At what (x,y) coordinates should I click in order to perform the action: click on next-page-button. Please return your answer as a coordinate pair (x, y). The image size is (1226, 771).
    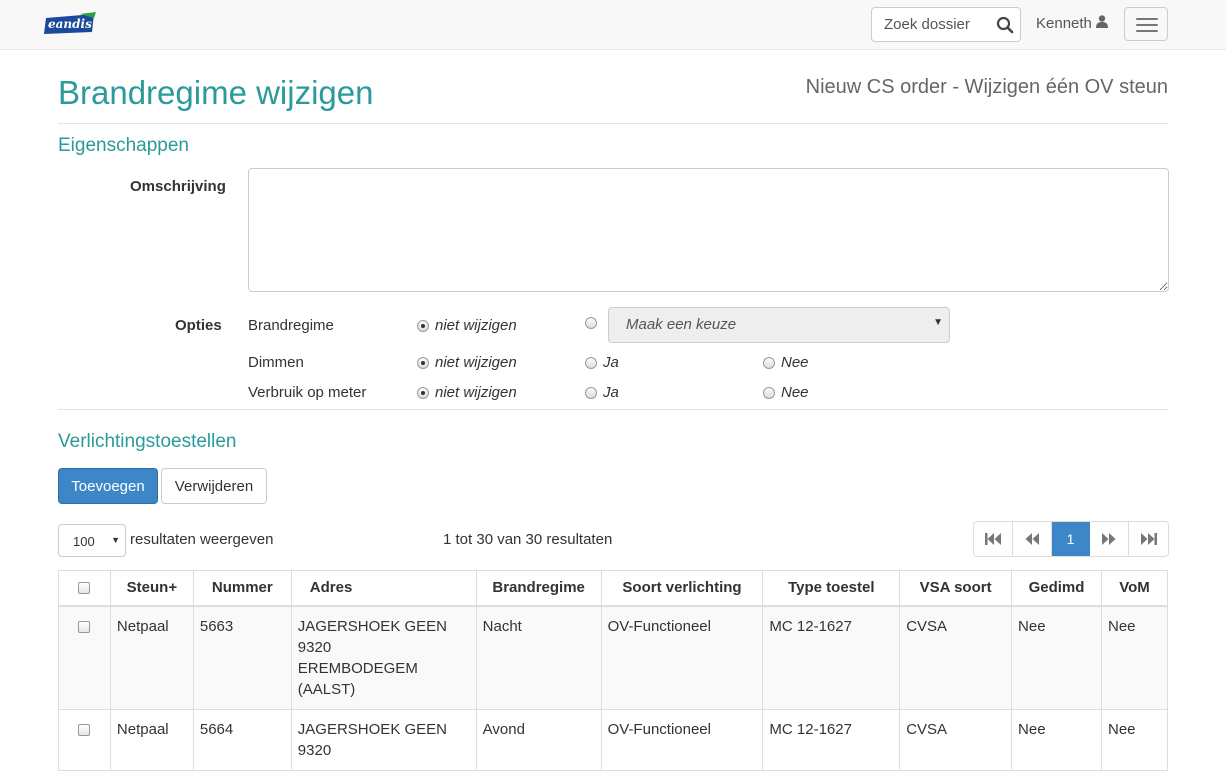
    Looking at the image, I should click on (1110, 539).